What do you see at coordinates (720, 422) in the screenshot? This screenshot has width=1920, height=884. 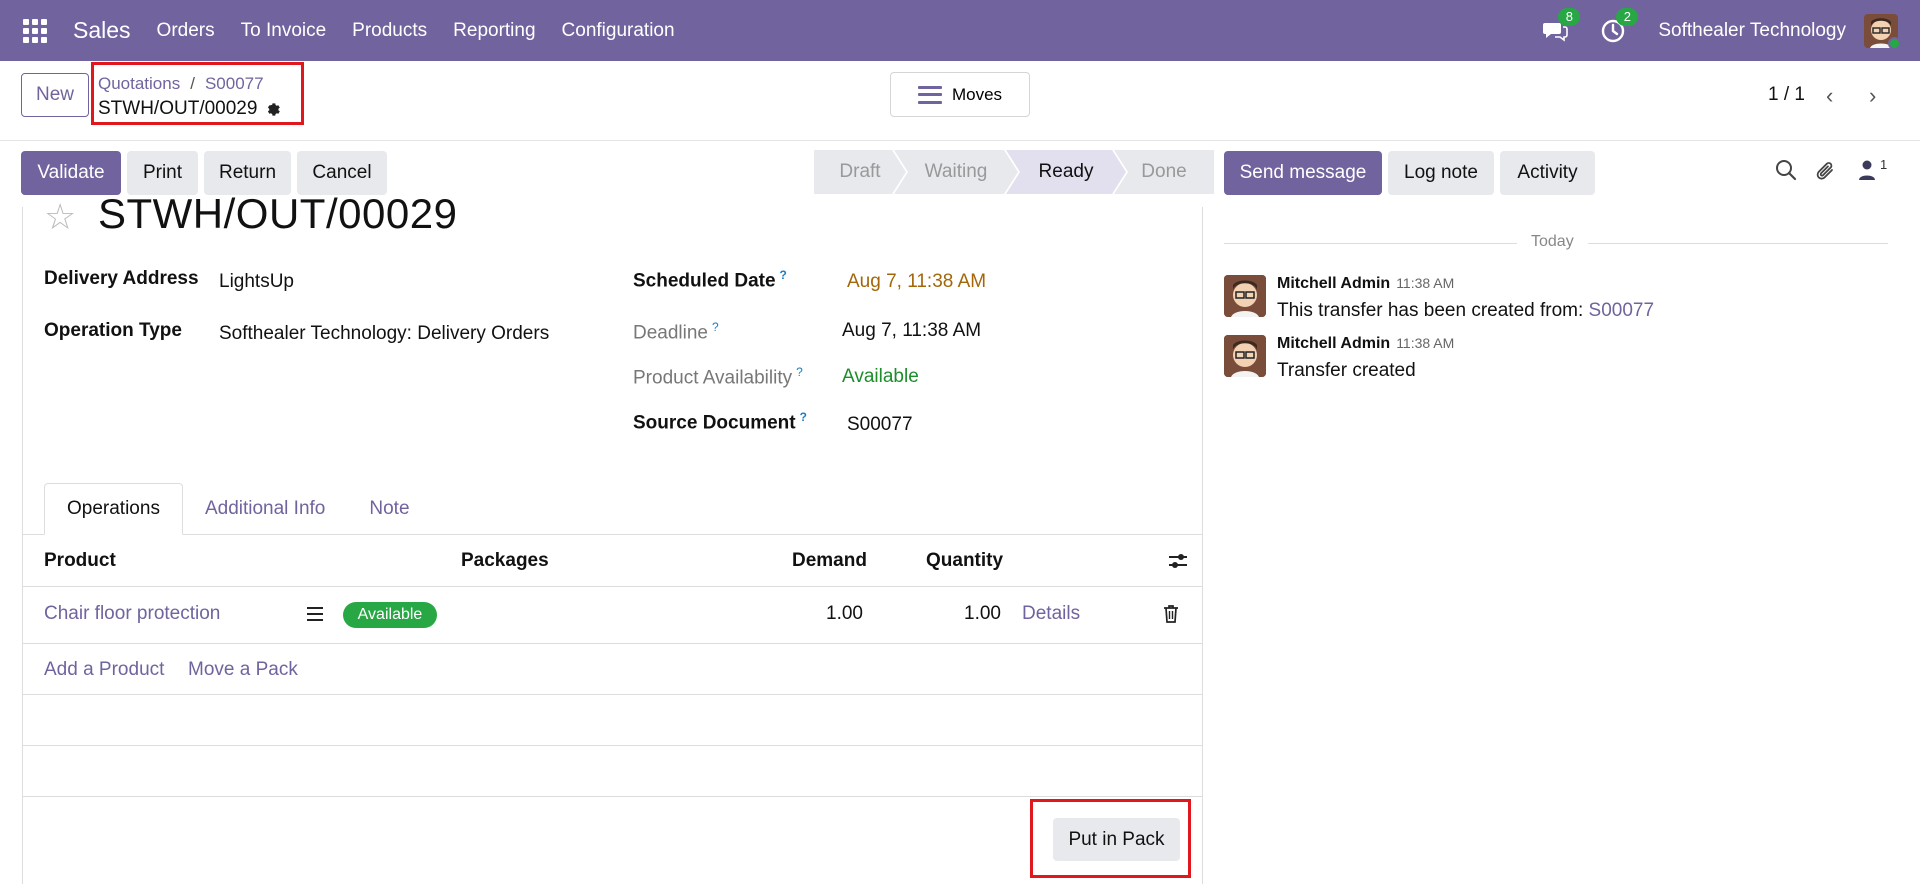 I see `source-document-label: Source Document?` at bounding box center [720, 422].